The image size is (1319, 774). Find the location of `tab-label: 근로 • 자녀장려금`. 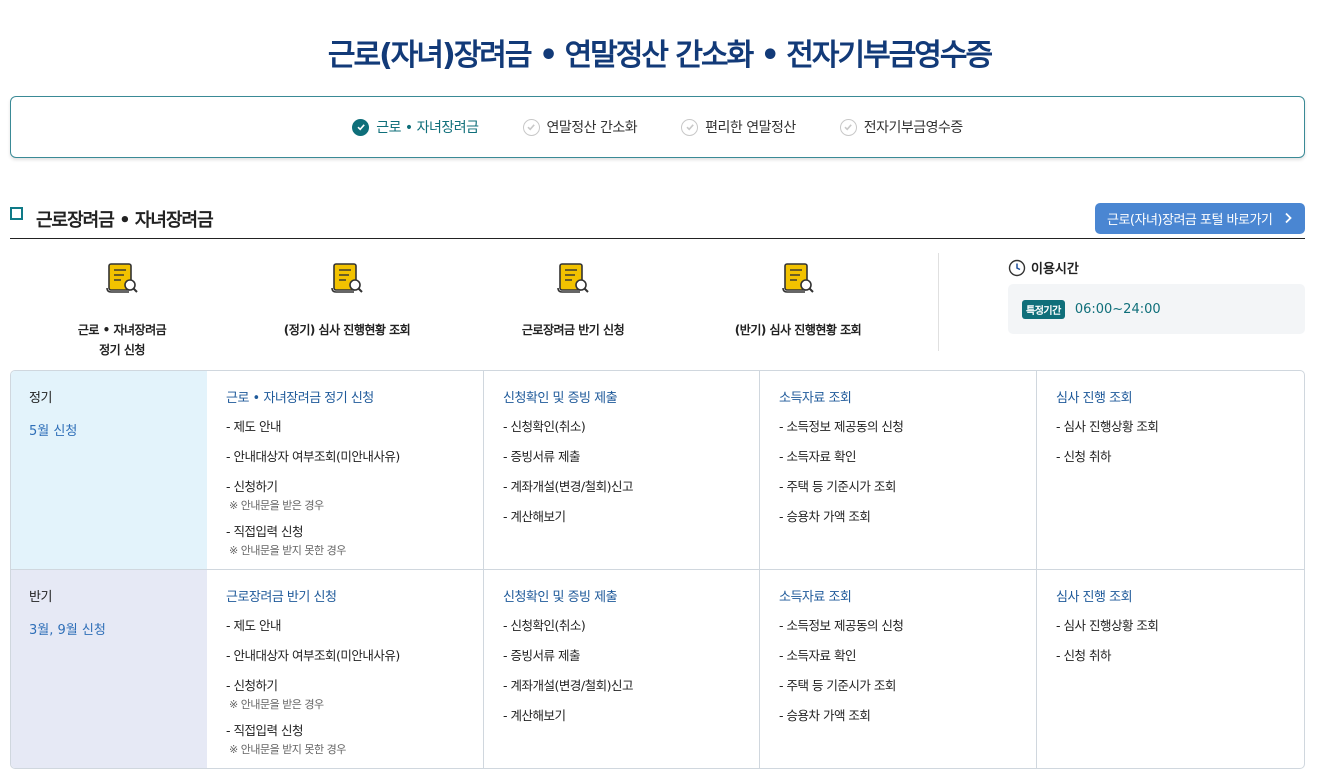

tab-label: 근로 • 자녀장려금 is located at coordinates (427, 128).